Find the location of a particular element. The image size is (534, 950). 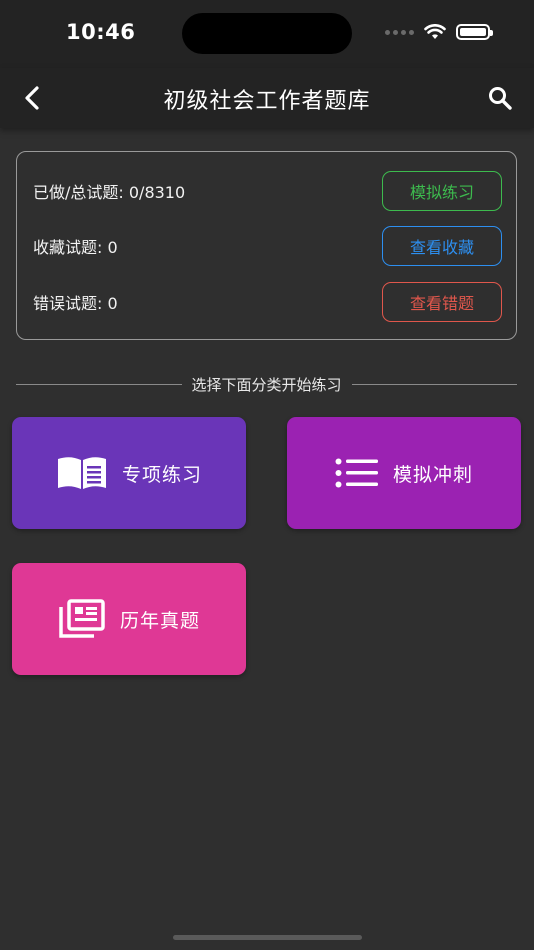

page-title: 初级社会工作者题库 is located at coordinates (267, 101).